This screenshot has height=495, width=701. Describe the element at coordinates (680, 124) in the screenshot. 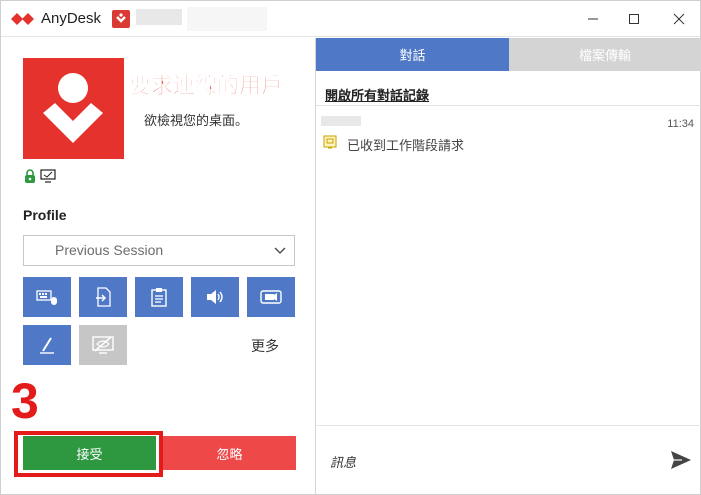

I see `message-timestamp: 11:34` at that location.